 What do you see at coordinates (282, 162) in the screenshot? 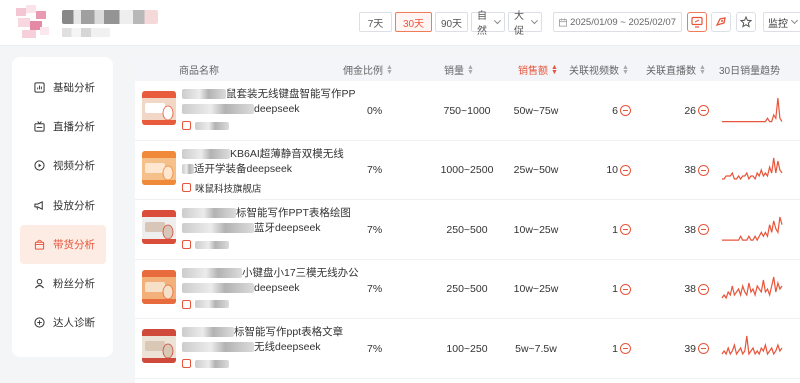
I see `product-name: KB6AI超薄静音双模无线 适开学装备deepseek` at bounding box center [282, 162].